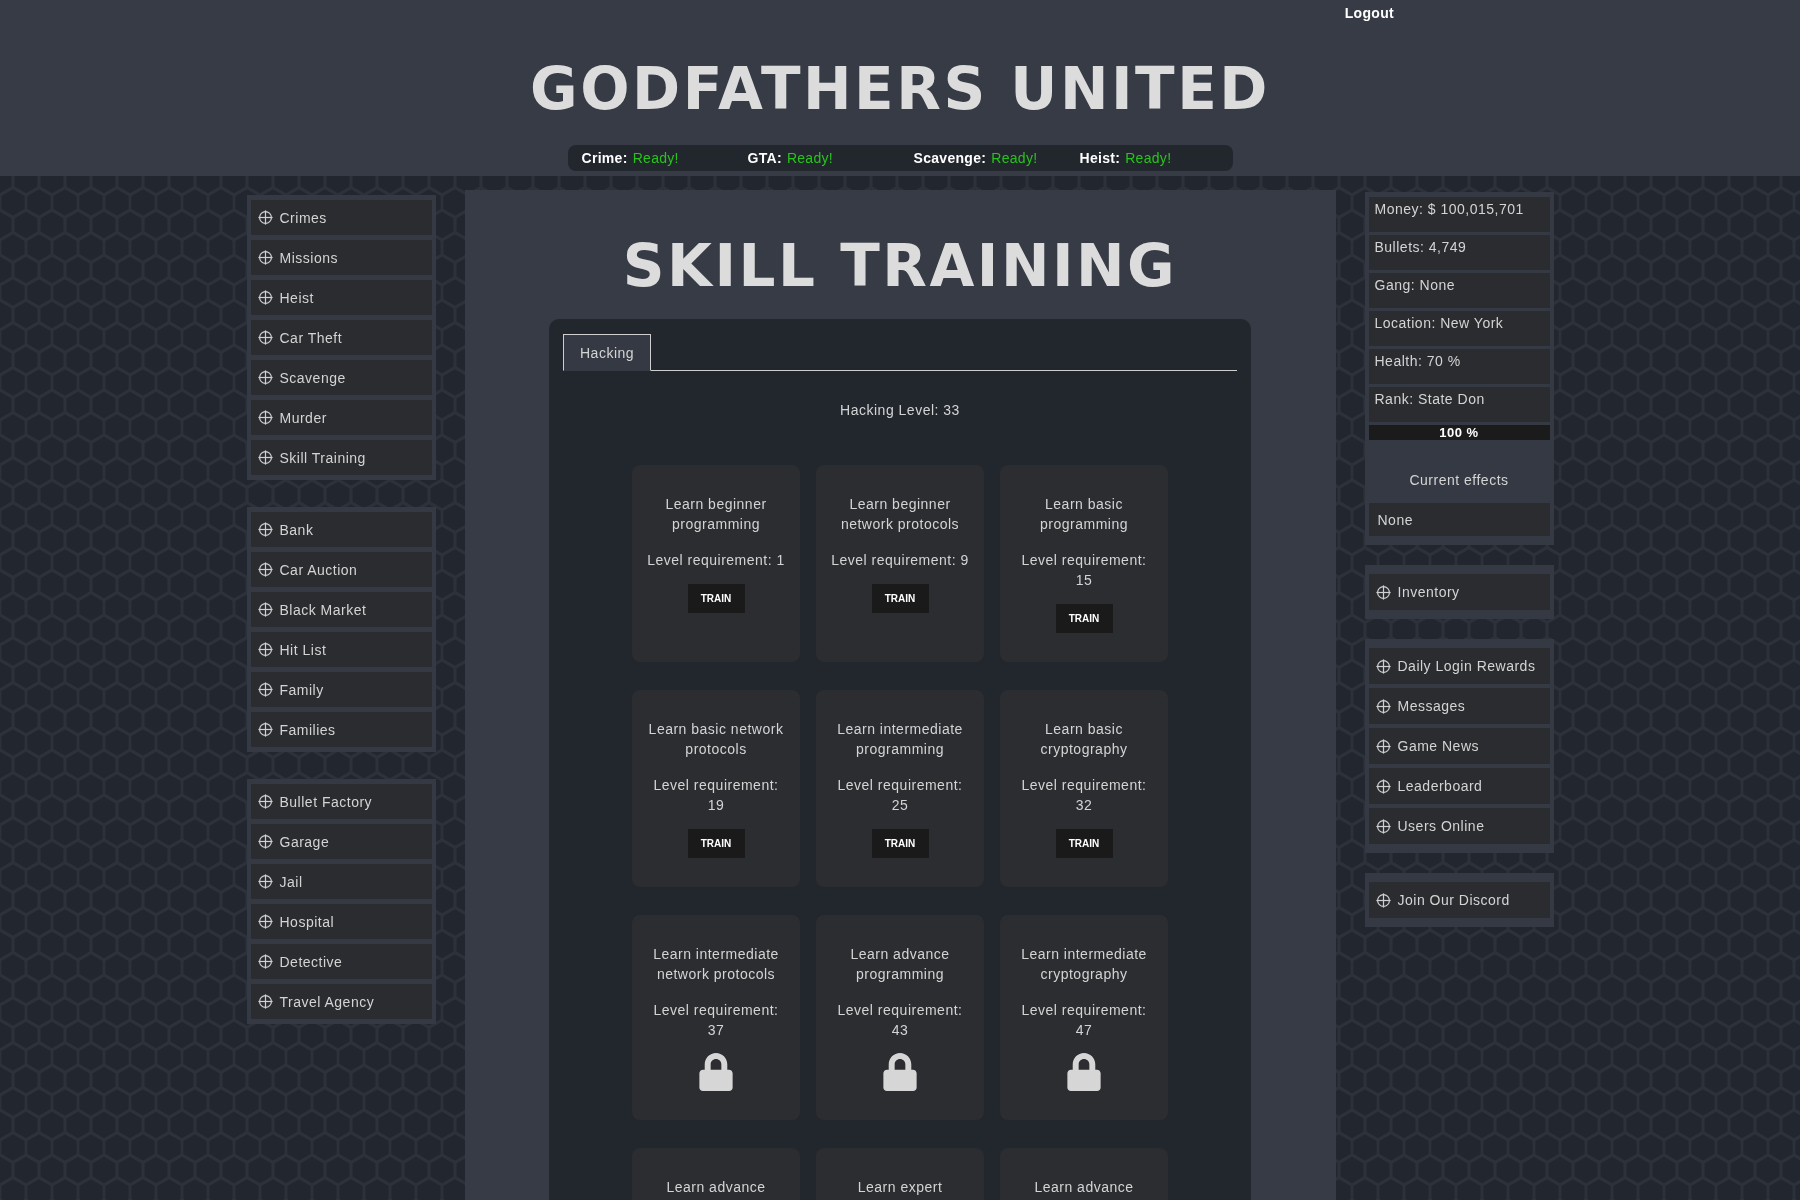 Image resolution: width=1800 pixels, height=1200 pixels. Describe the element at coordinates (341, 649) in the screenshot. I see `menu-item: Hit List` at that location.